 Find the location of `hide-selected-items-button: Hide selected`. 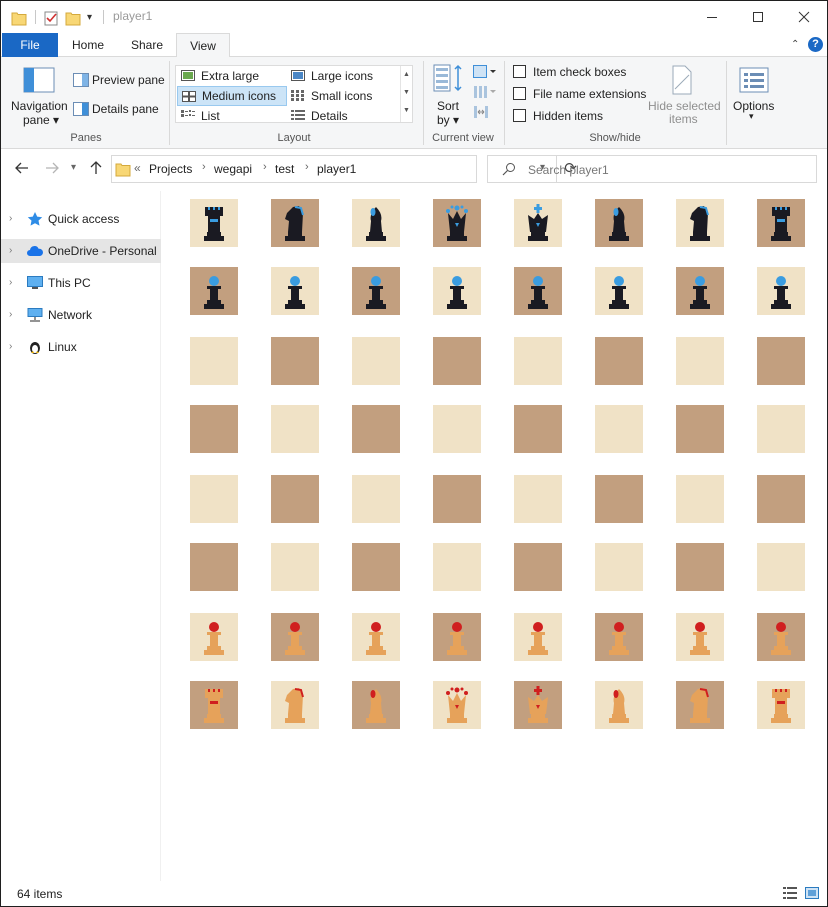

hide-selected-items-button: Hide selected is located at coordinates (684, 106).